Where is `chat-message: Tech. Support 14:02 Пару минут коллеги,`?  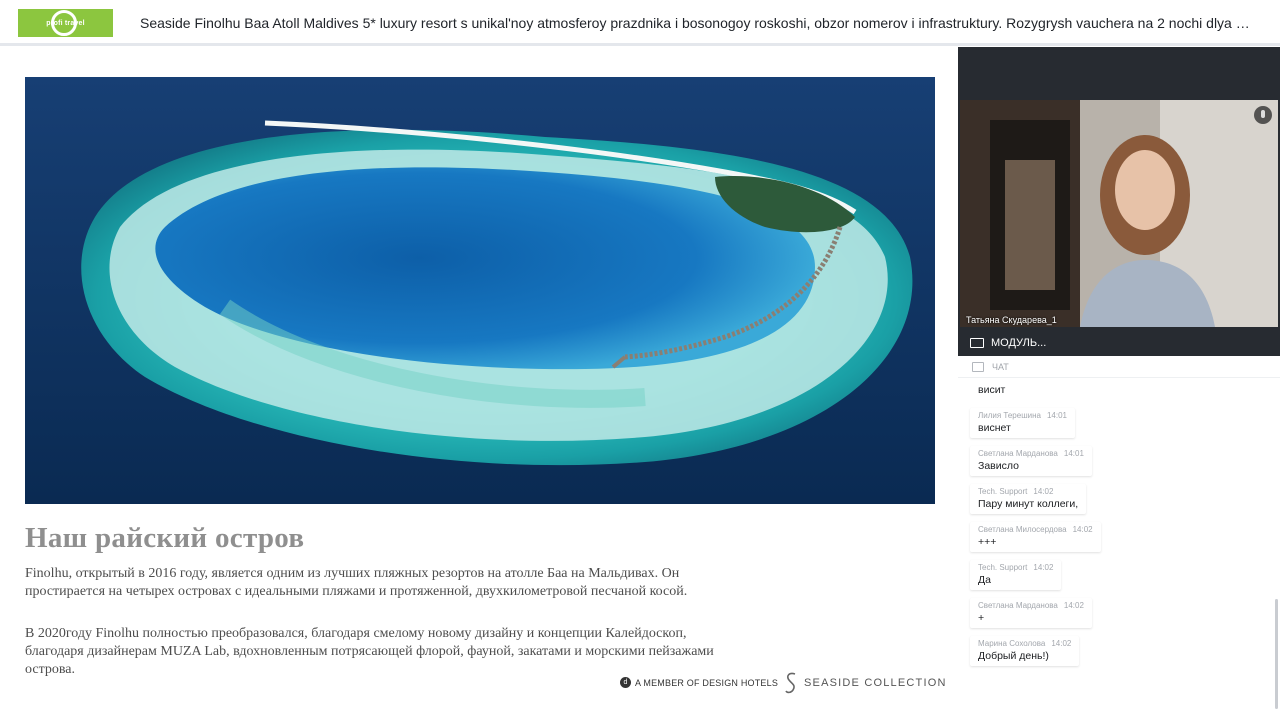
chat-message: Tech. Support 14:02 Пару минут коллеги, is located at coordinates (1028, 499).